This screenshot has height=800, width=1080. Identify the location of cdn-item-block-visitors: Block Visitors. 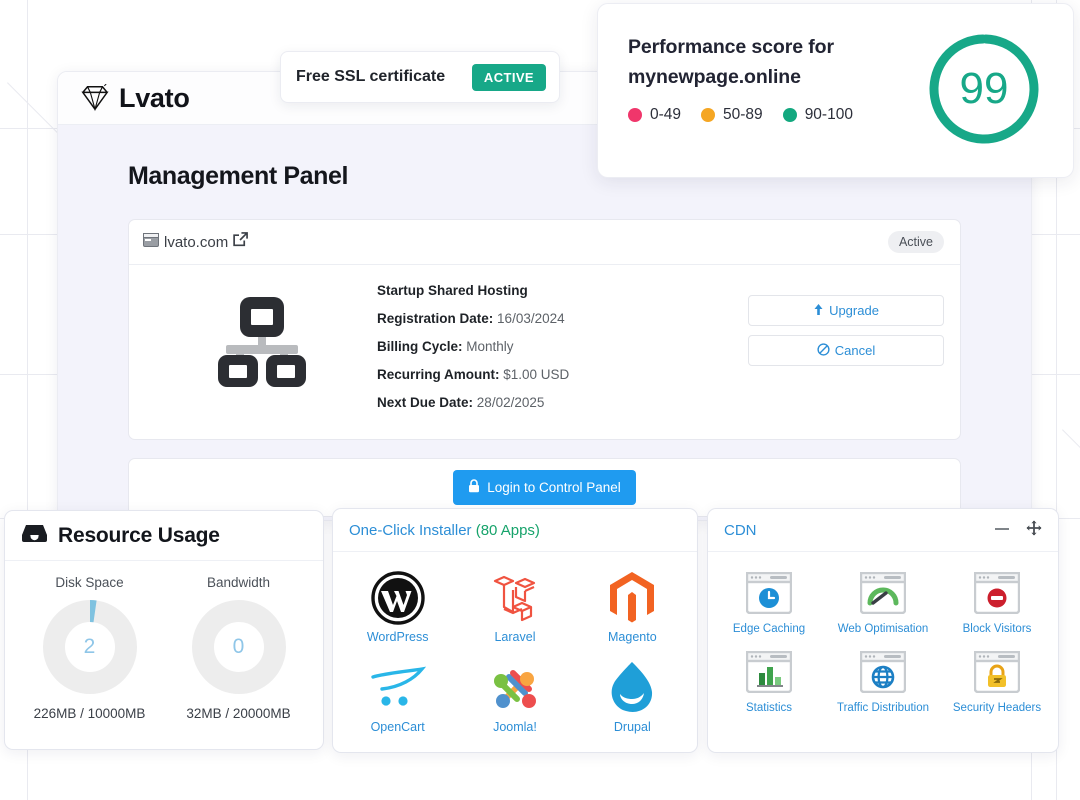
(997, 601).